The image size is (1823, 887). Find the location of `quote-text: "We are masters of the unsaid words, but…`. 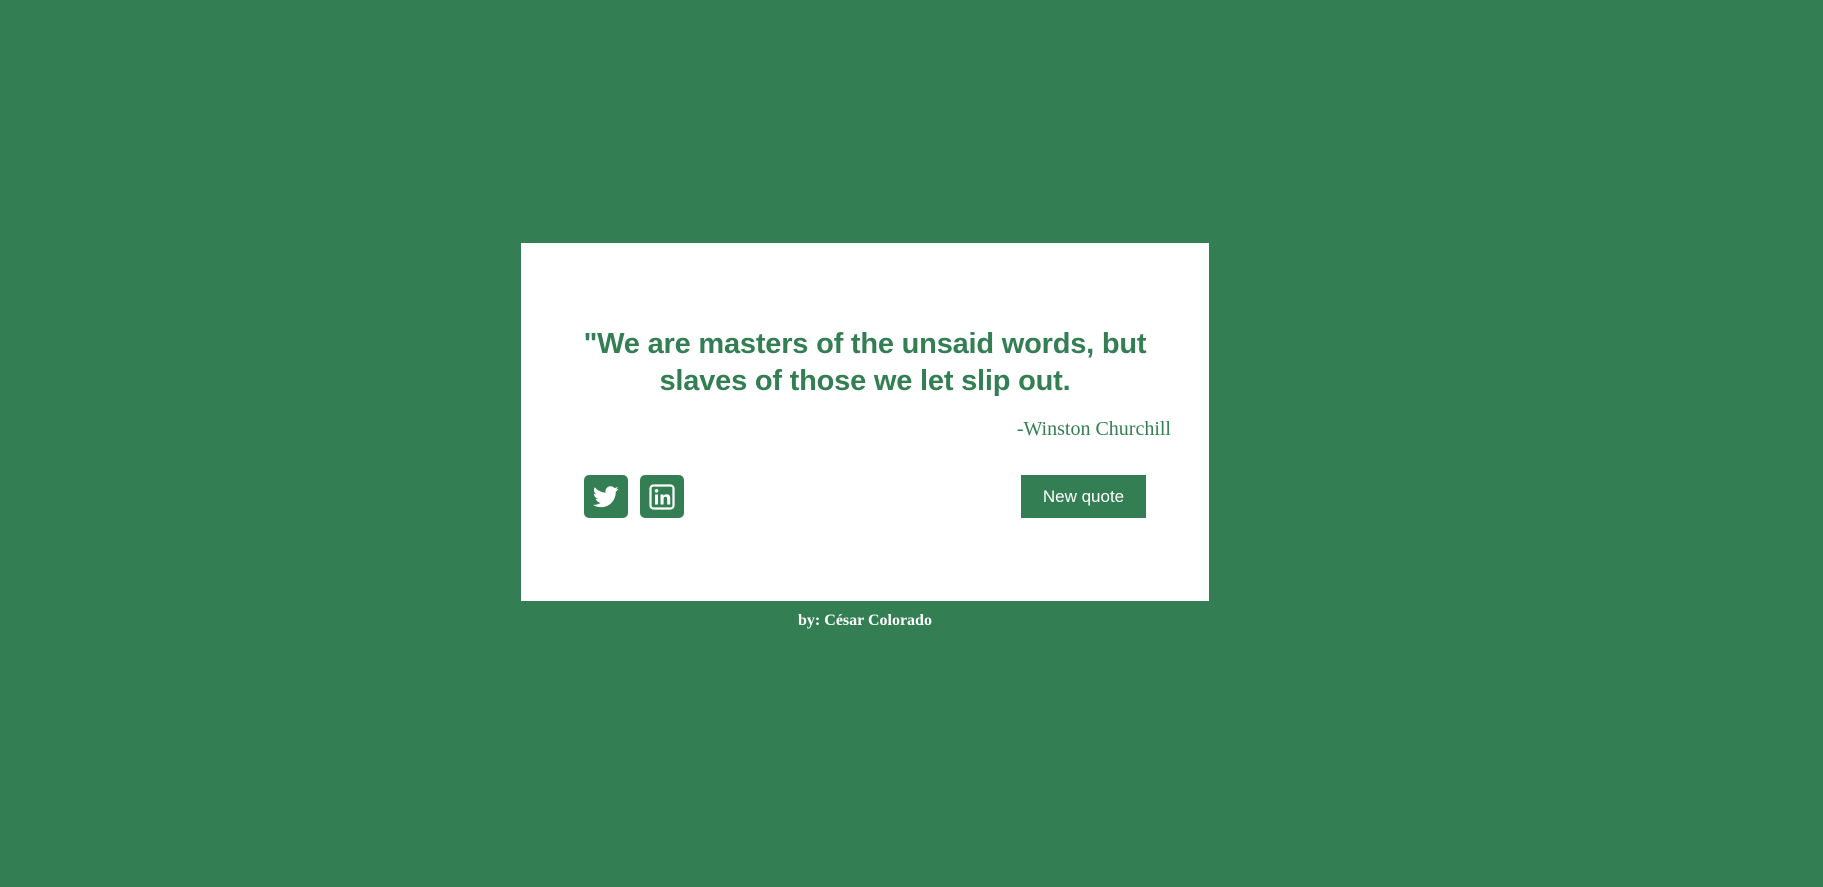

quote-text: "We are masters of the unsaid words, but… is located at coordinates (865, 362).